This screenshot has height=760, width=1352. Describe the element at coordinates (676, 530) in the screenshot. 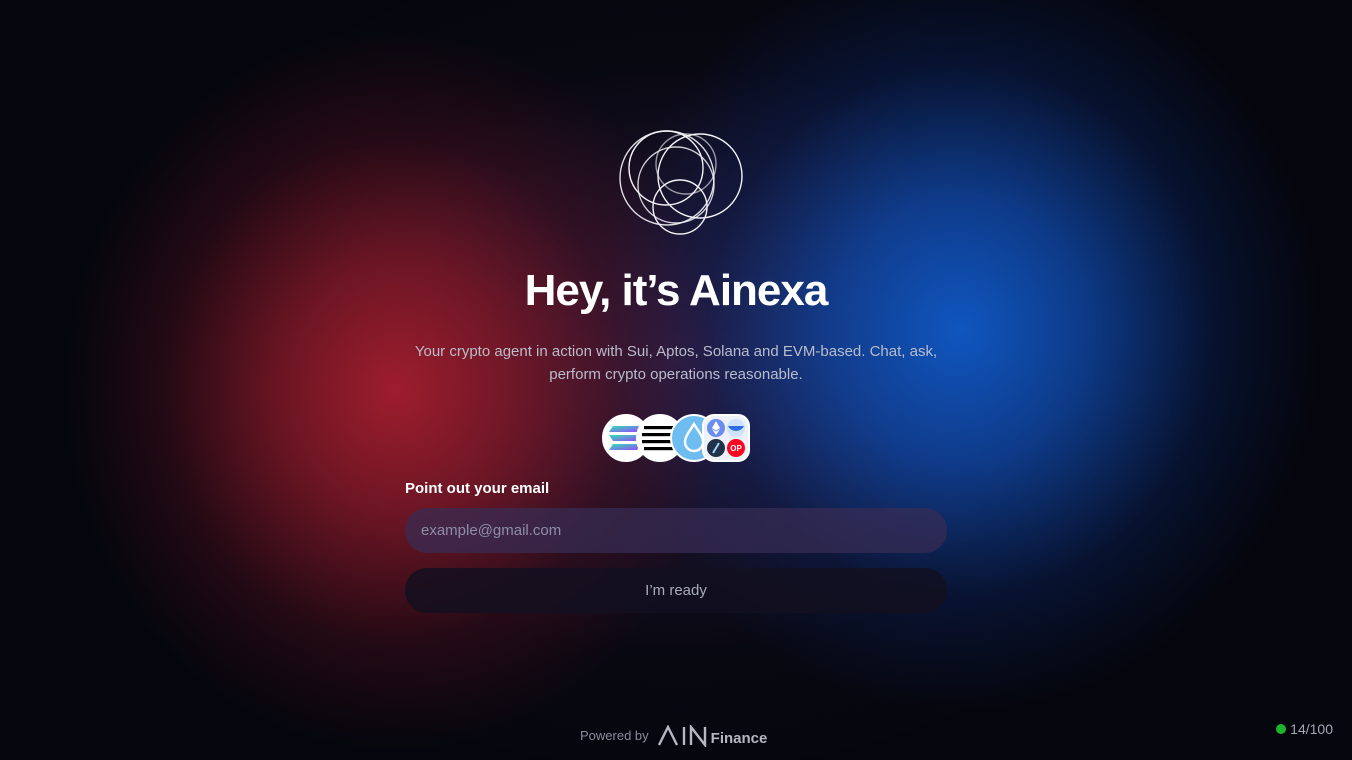

I see `email-input` at that location.